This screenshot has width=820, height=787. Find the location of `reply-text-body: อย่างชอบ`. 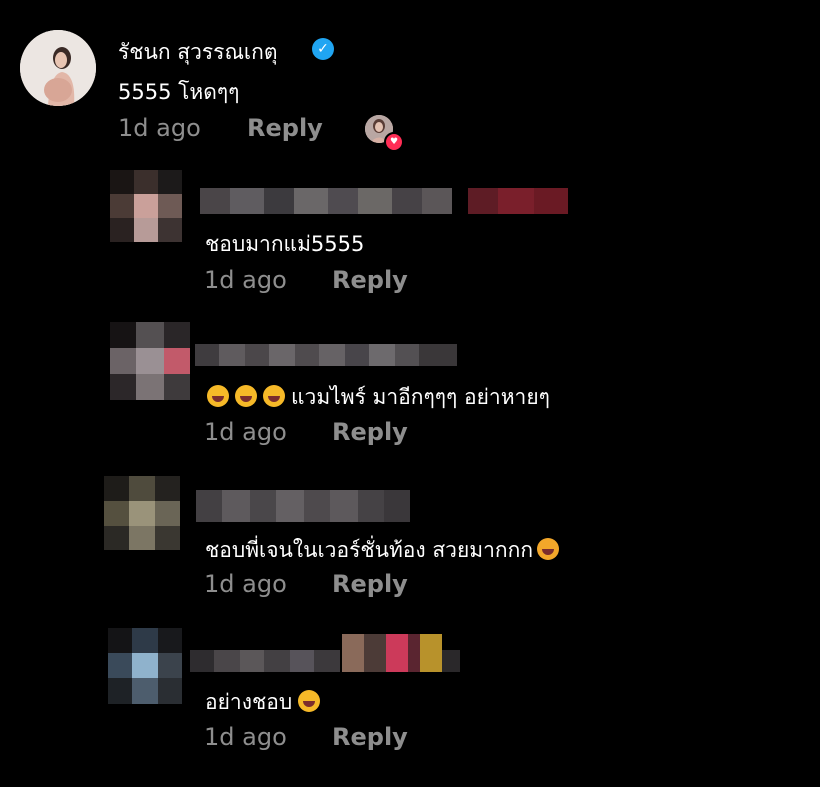

reply-text-body: อย่างชอบ is located at coordinates (249, 702).